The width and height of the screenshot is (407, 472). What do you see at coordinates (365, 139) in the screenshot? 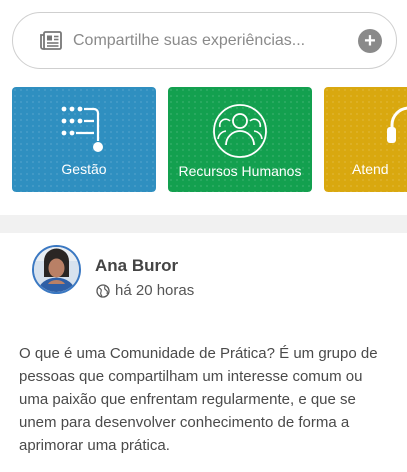
I see `category-card-atendimento: Atend` at bounding box center [365, 139].